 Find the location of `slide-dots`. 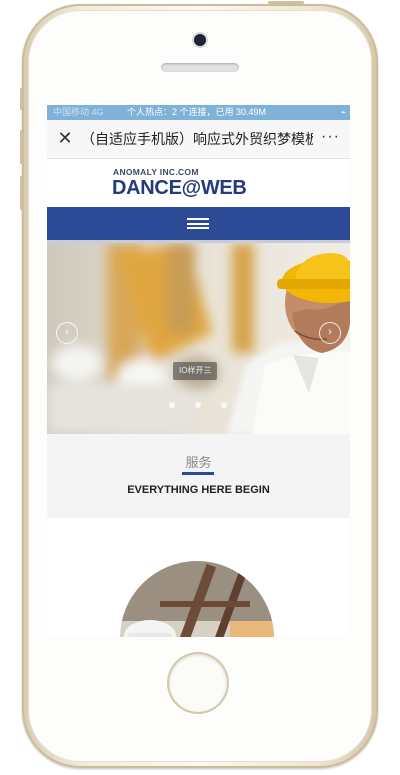

slide-dots is located at coordinates (200, 406).